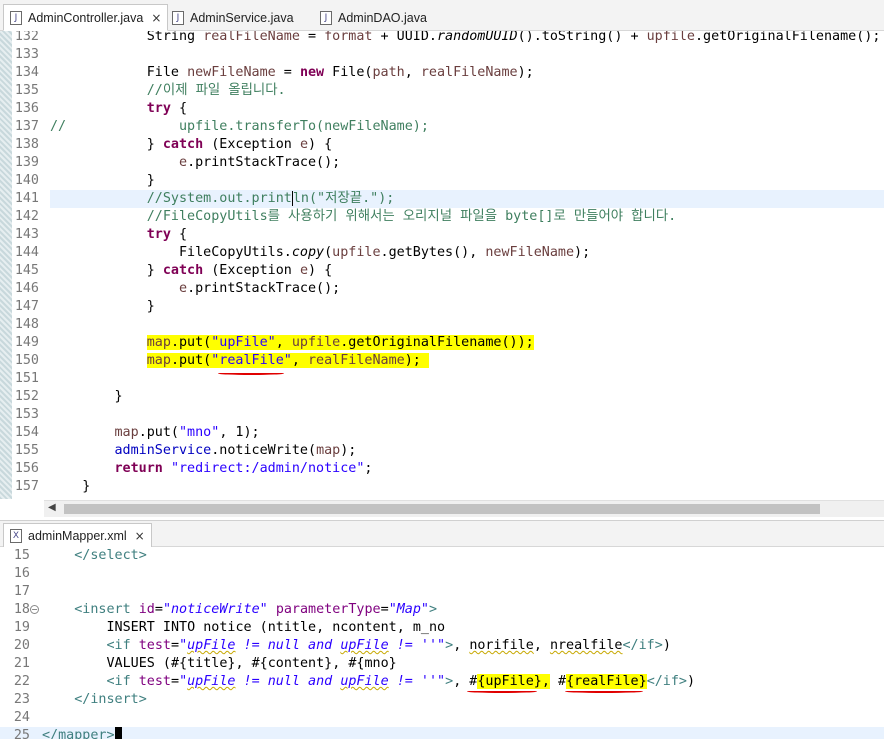 The image size is (884, 739). What do you see at coordinates (26, 162) in the screenshot?
I see `line-number: 139` at bounding box center [26, 162].